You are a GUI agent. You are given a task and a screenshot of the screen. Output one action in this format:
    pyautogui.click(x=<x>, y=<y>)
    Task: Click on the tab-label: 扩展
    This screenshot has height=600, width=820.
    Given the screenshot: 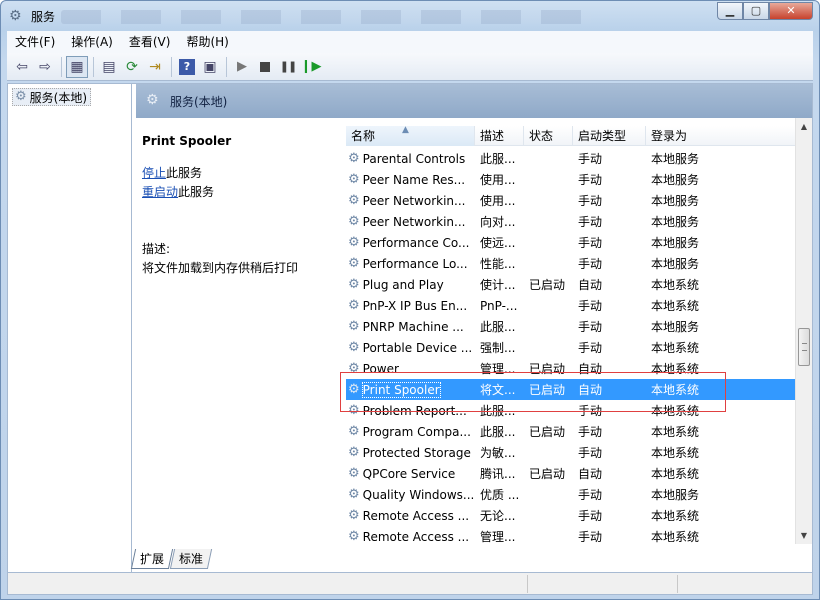 What is the action you would take?
    pyautogui.click(x=152, y=559)
    